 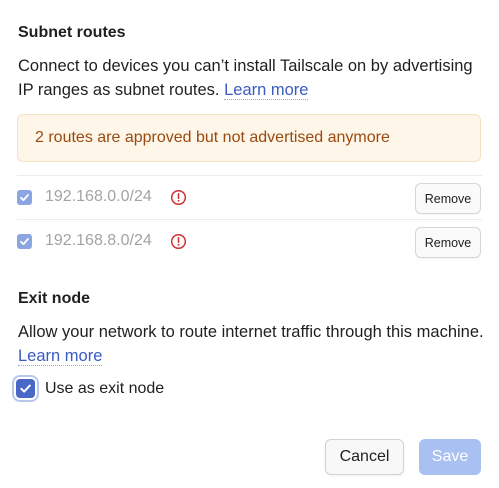 What do you see at coordinates (266, 90) in the screenshot?
I see `subnet-learn-more-link: Learn more` at bounding box center [266, 90].